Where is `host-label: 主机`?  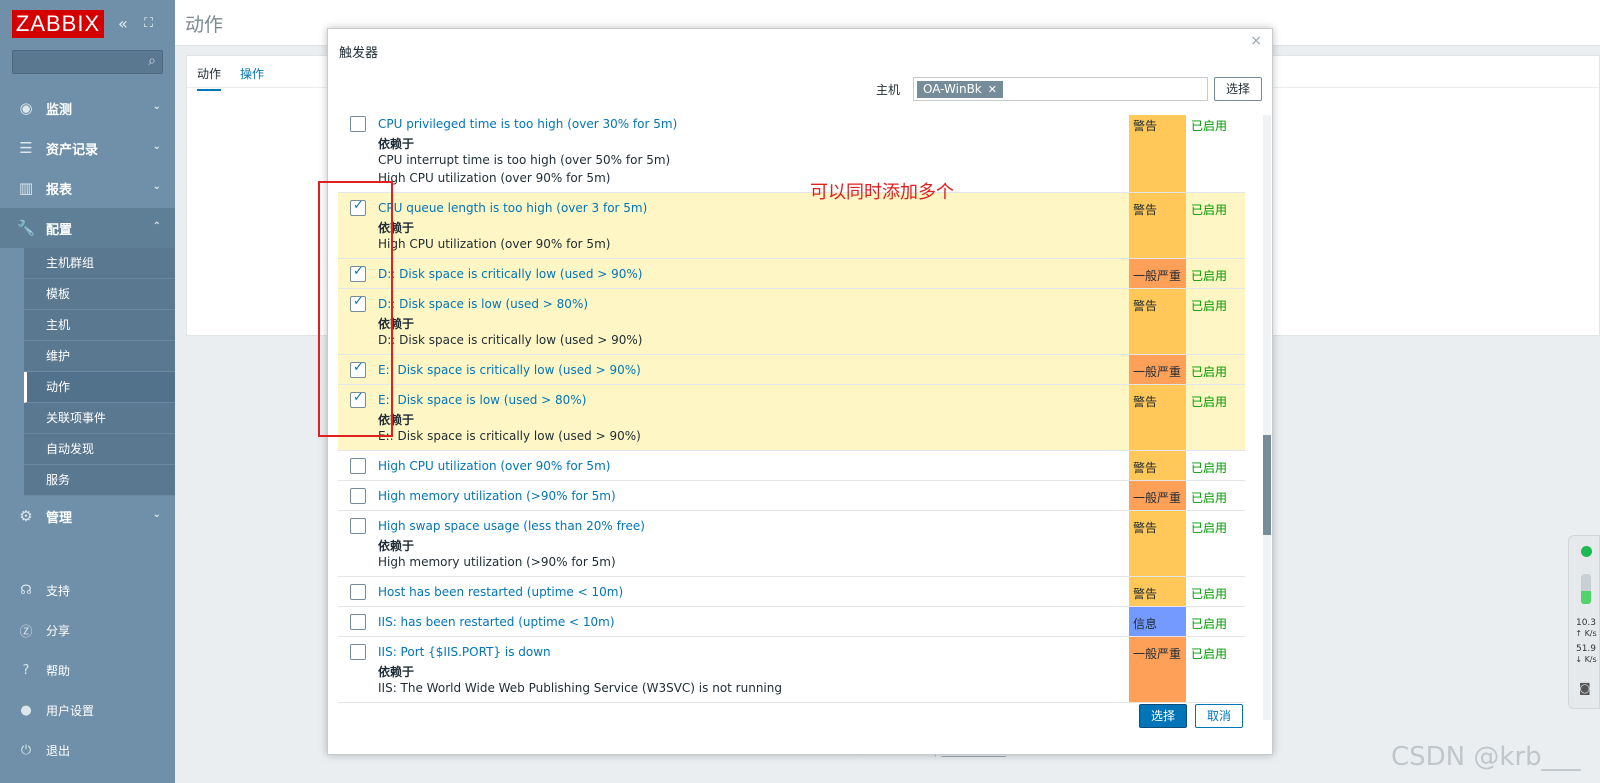 host-label: 主机 is located at coordinates (888, 90).